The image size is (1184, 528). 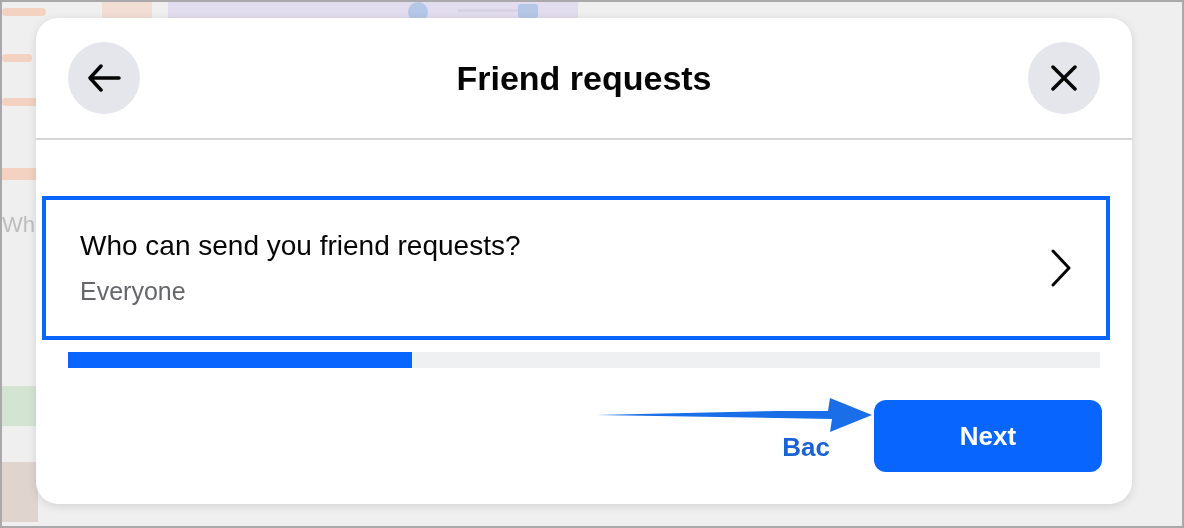 What do you see at coordinates (1064, 78) in the screenshot?
I see `close-icon` at bounding box center [1064, 78].